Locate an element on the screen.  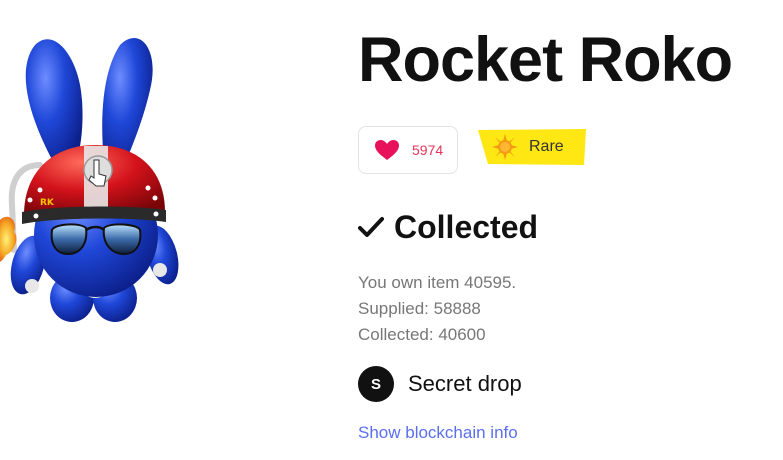
creator-avatar: S is located at coordinates (376, 384).